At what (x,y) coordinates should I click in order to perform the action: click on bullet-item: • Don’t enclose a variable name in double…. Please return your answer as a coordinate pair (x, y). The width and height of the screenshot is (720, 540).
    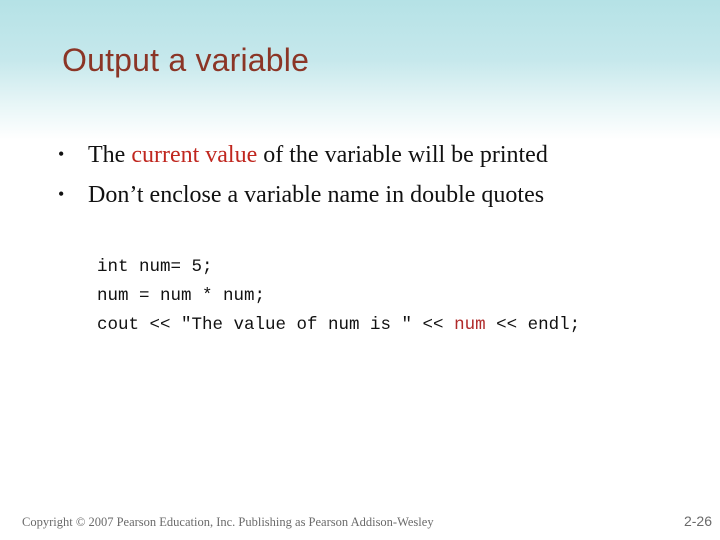
    Looking at the image, I should click on (303, 198).